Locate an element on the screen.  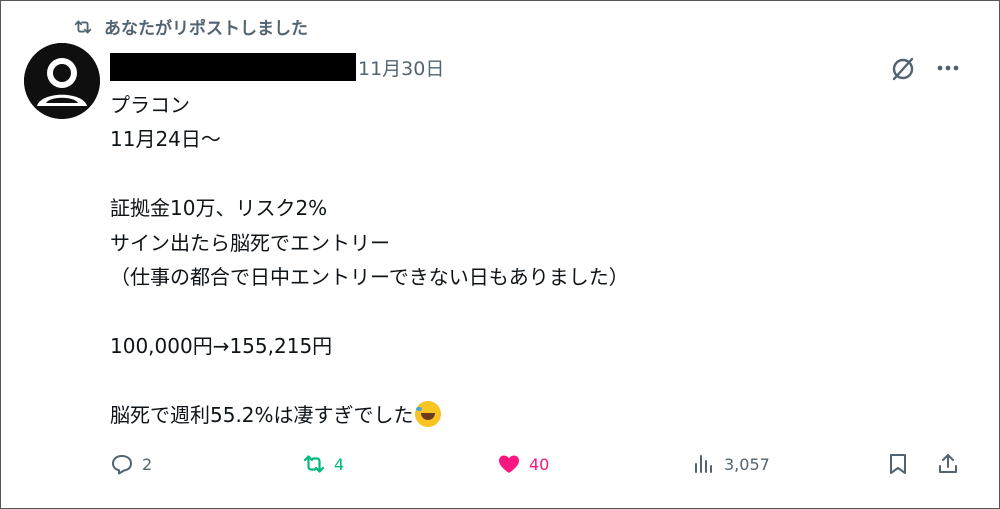
repost-indicator-text: あなたがリポストしました is located at coordinates (206, 29).